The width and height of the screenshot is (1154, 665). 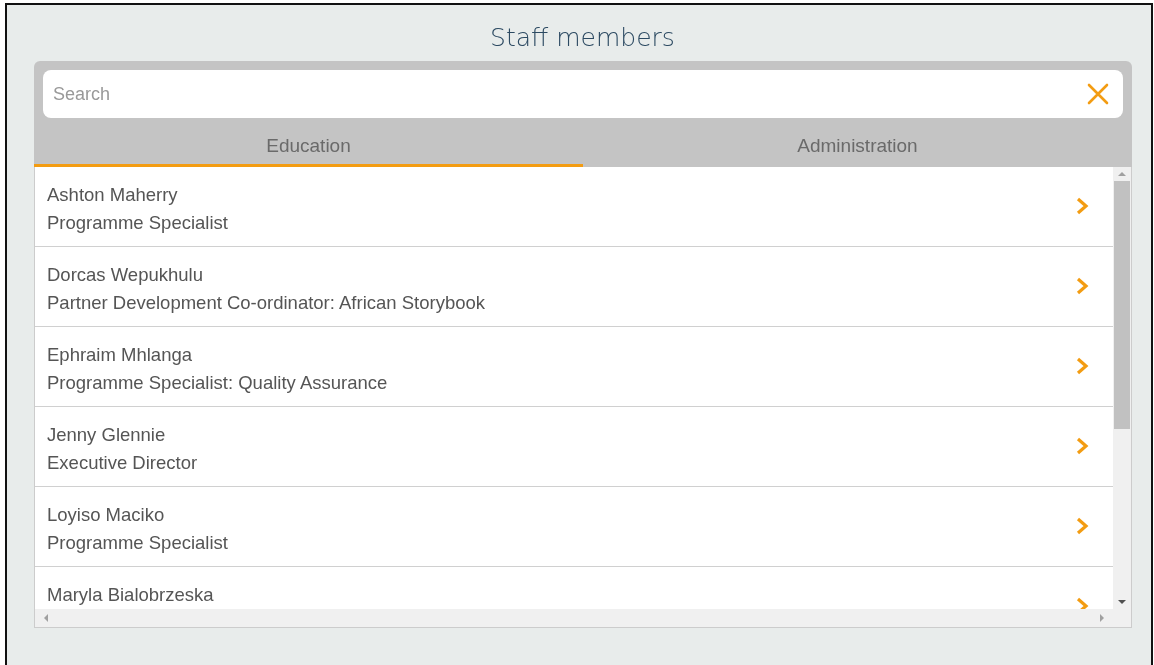 I want to click on staff-row: Jenny Glennie Executive Director, so click(x=574, y=447).